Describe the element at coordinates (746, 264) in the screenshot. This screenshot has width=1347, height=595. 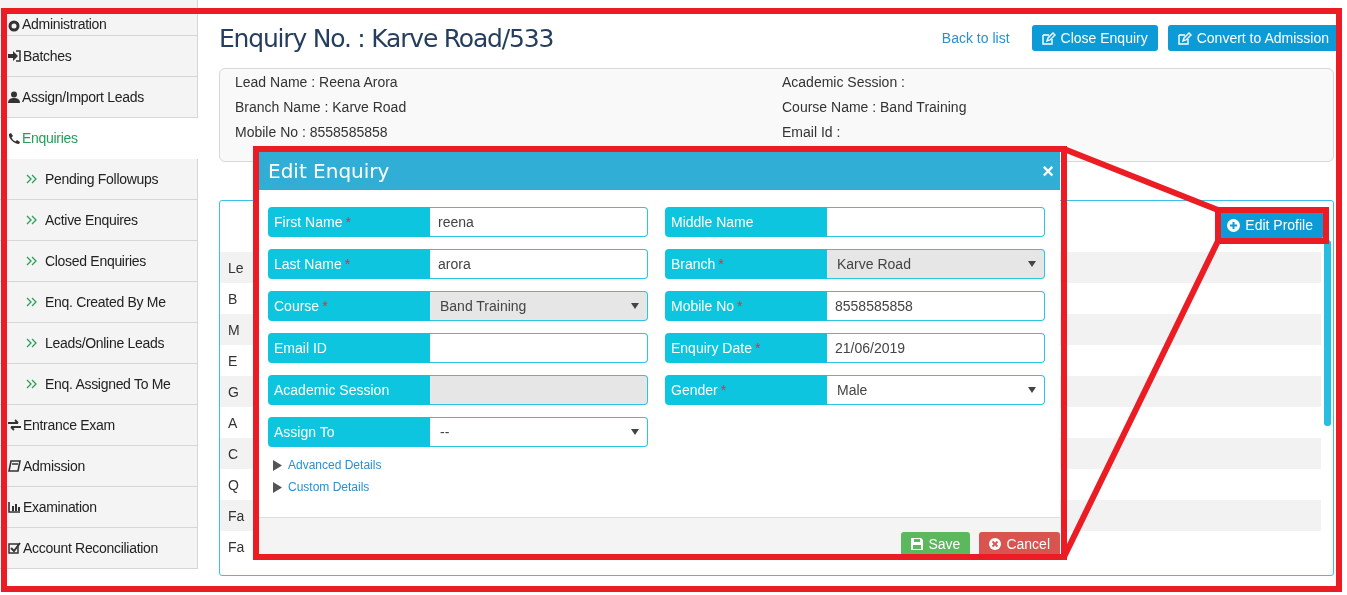
I see `field-label: Branch *` at that location.